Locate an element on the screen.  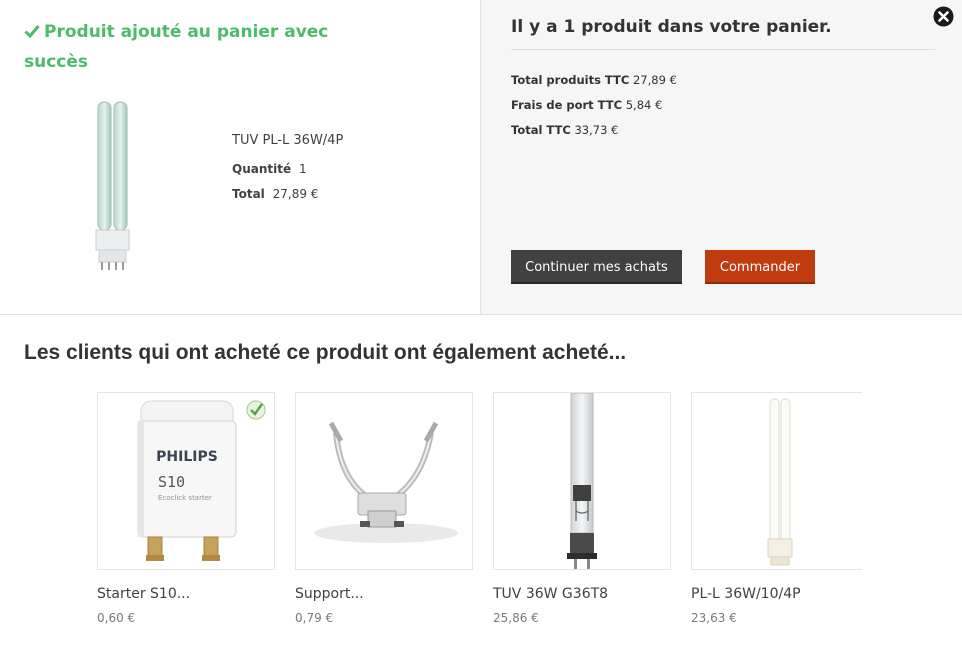
totals-label: Total produits TTC is located at coordinates (570, 80).